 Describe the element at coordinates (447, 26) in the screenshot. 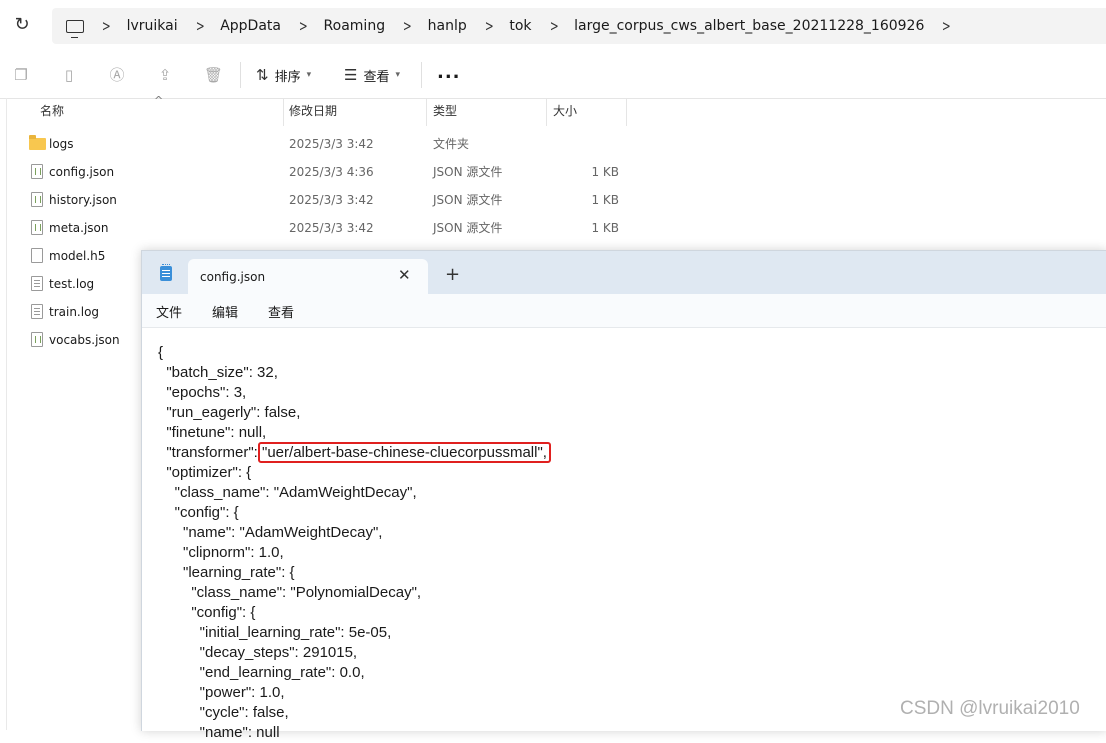

I see `breadcrumb-item: hanlp` at that location.